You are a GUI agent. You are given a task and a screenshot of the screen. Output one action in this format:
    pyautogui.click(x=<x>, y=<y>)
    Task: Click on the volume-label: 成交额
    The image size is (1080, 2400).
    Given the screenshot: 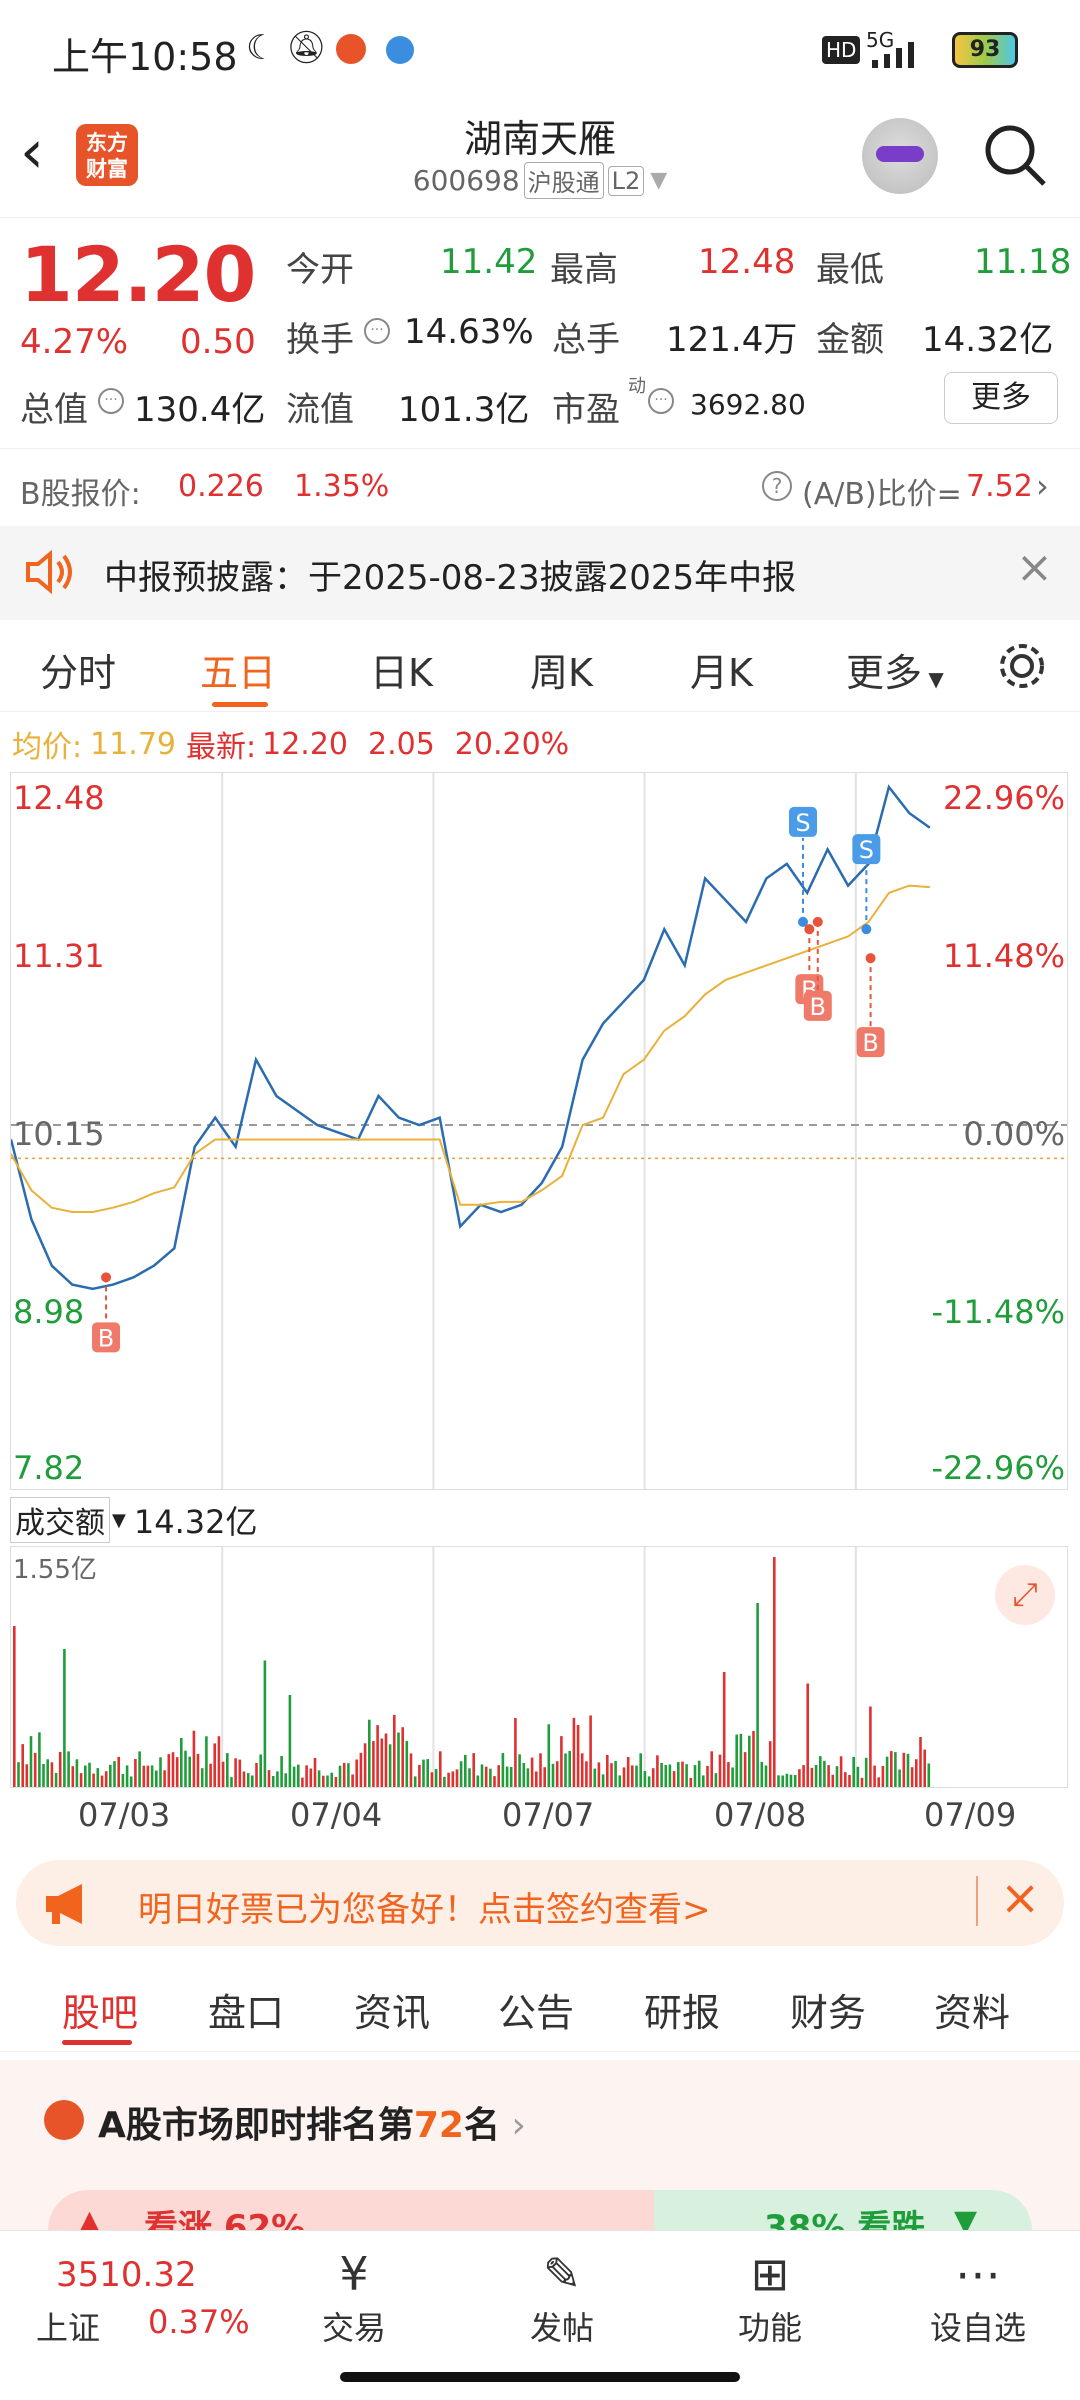 What is the action you would take?
    pyautogui.click(x=60, y=1520)
    